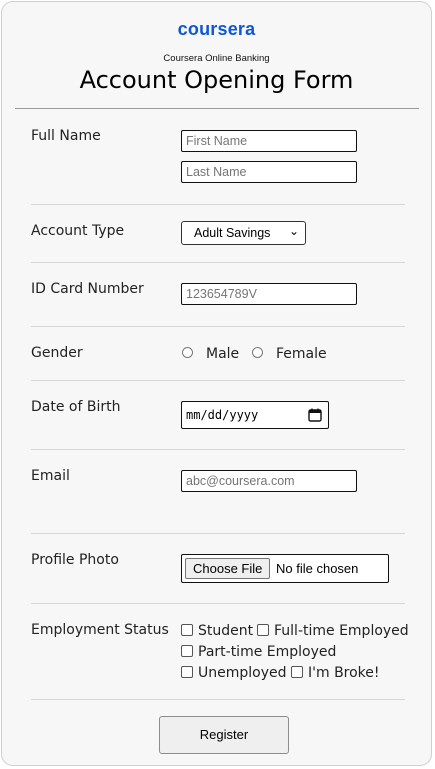 This screenshot has width=435, height=769. What do you see at coordinates (263, 630) in the screenshot?
I see `full-time-checkbox` at bounding box center [263, 630].